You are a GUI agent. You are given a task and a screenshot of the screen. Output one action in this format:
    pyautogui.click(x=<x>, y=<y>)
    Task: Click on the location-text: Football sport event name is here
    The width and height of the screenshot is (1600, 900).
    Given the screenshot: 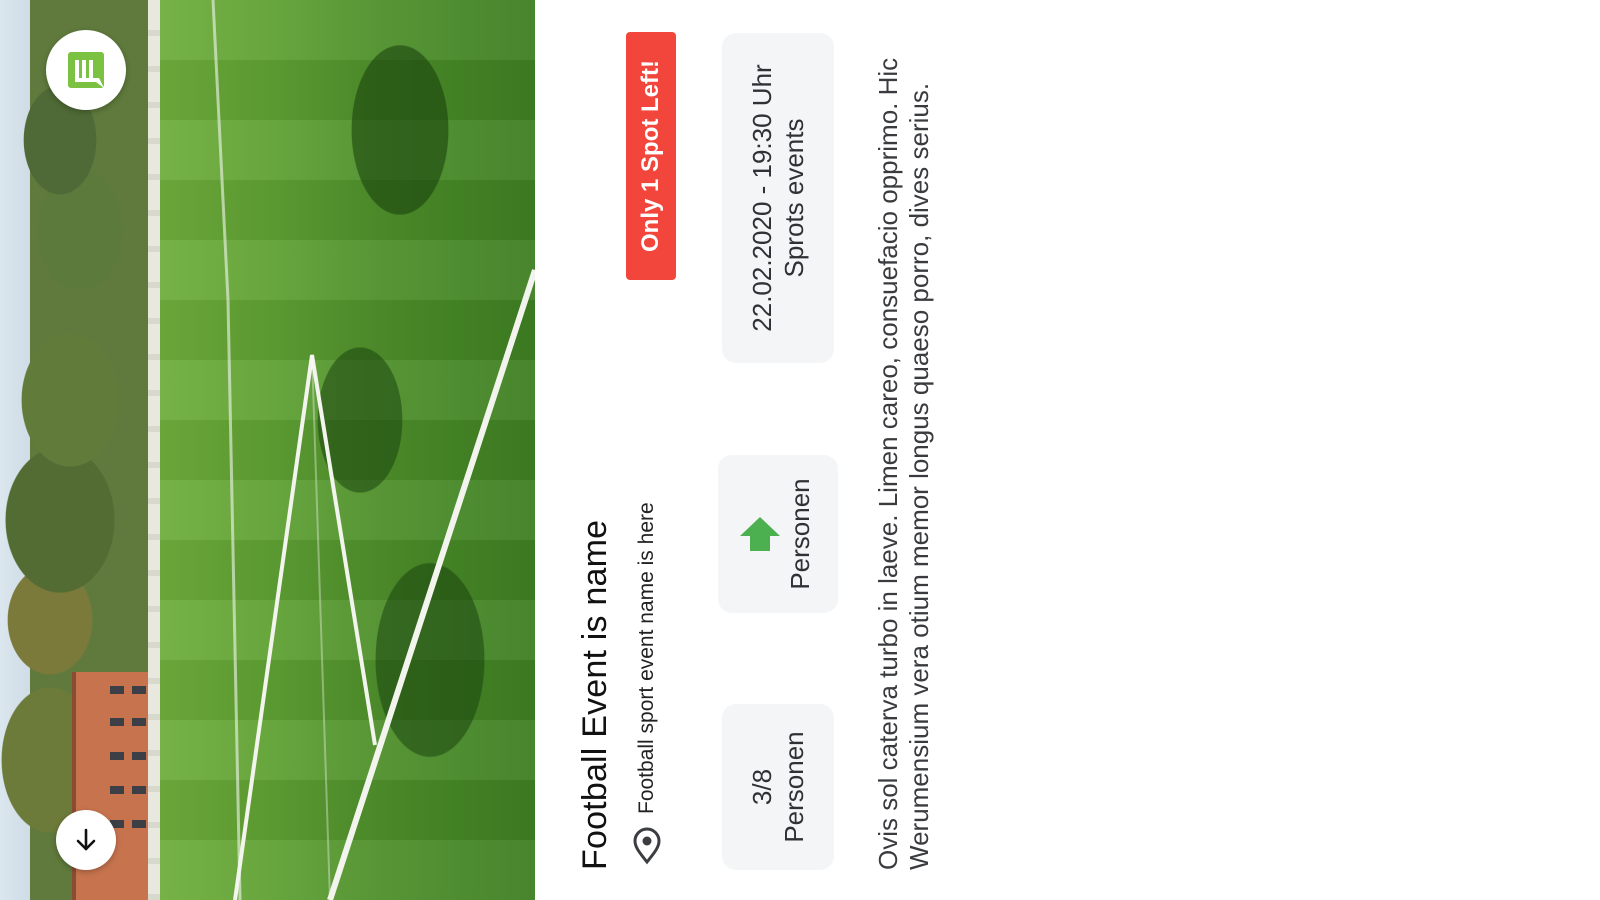 What is the action you would take?
    pyautogui.click(x=646, y=658)
    